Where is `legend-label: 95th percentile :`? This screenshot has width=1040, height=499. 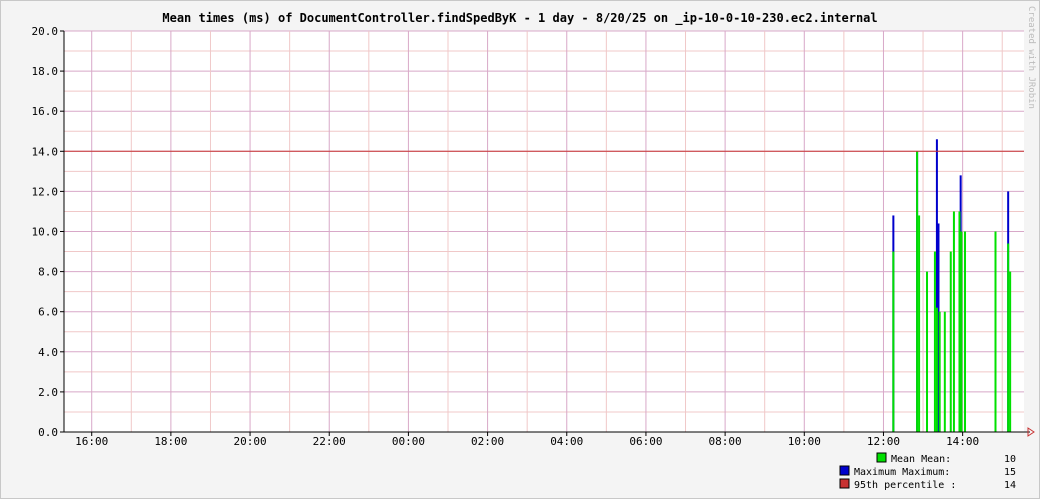
legend-label: 95th percentile : is located at coordinates (905, 485).